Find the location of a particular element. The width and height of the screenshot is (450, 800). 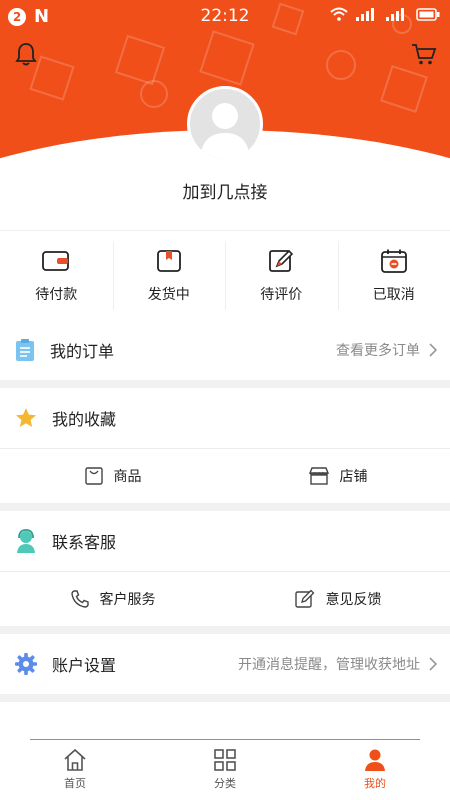

customer-service-sub-row: 客户服务 意见反馈 is located at coordinates (225, 598).